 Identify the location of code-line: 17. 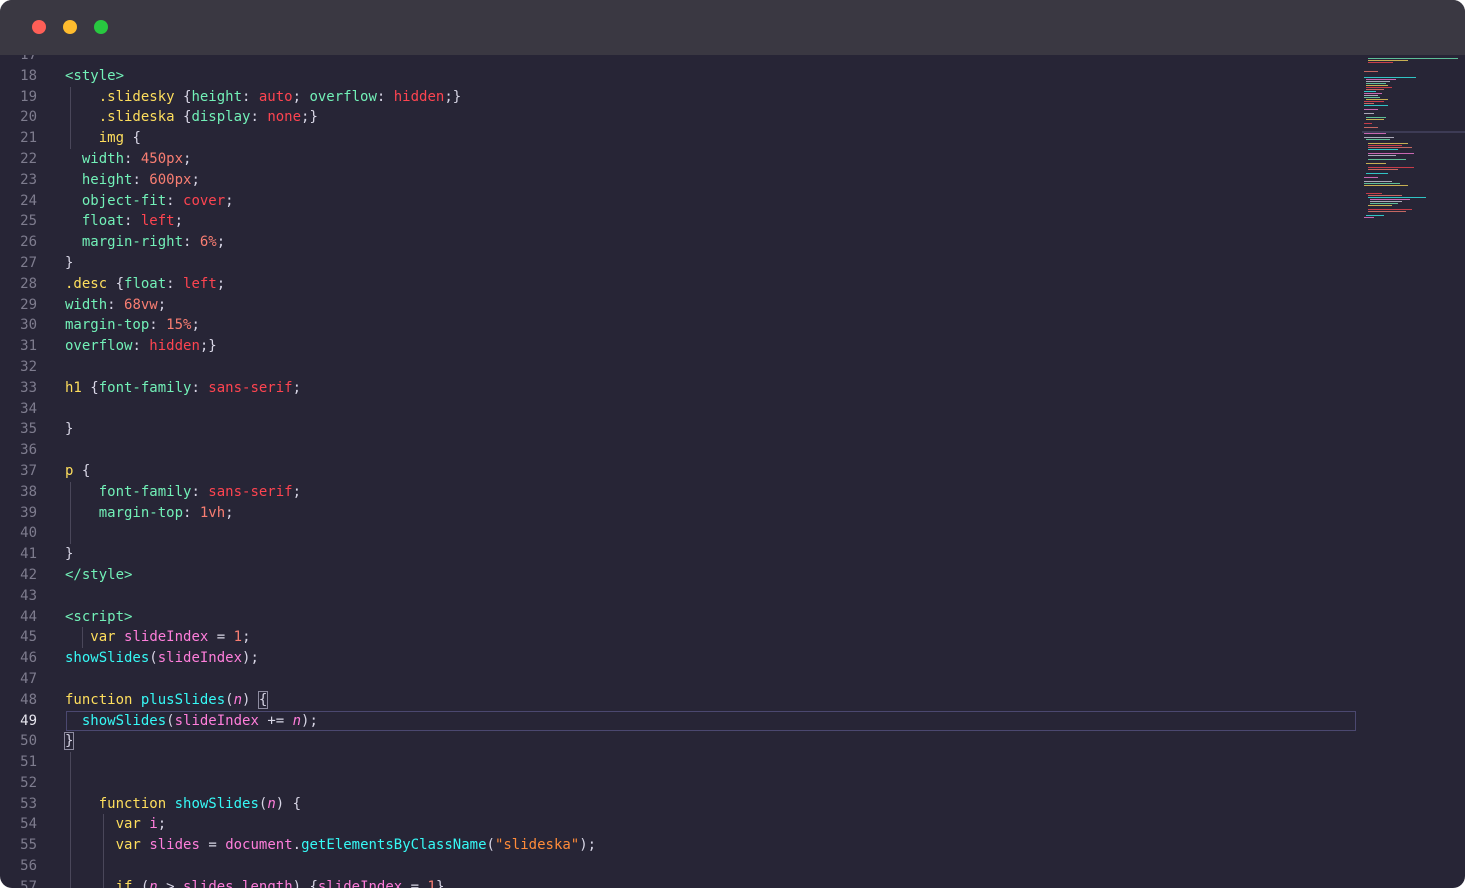
(680, 60).